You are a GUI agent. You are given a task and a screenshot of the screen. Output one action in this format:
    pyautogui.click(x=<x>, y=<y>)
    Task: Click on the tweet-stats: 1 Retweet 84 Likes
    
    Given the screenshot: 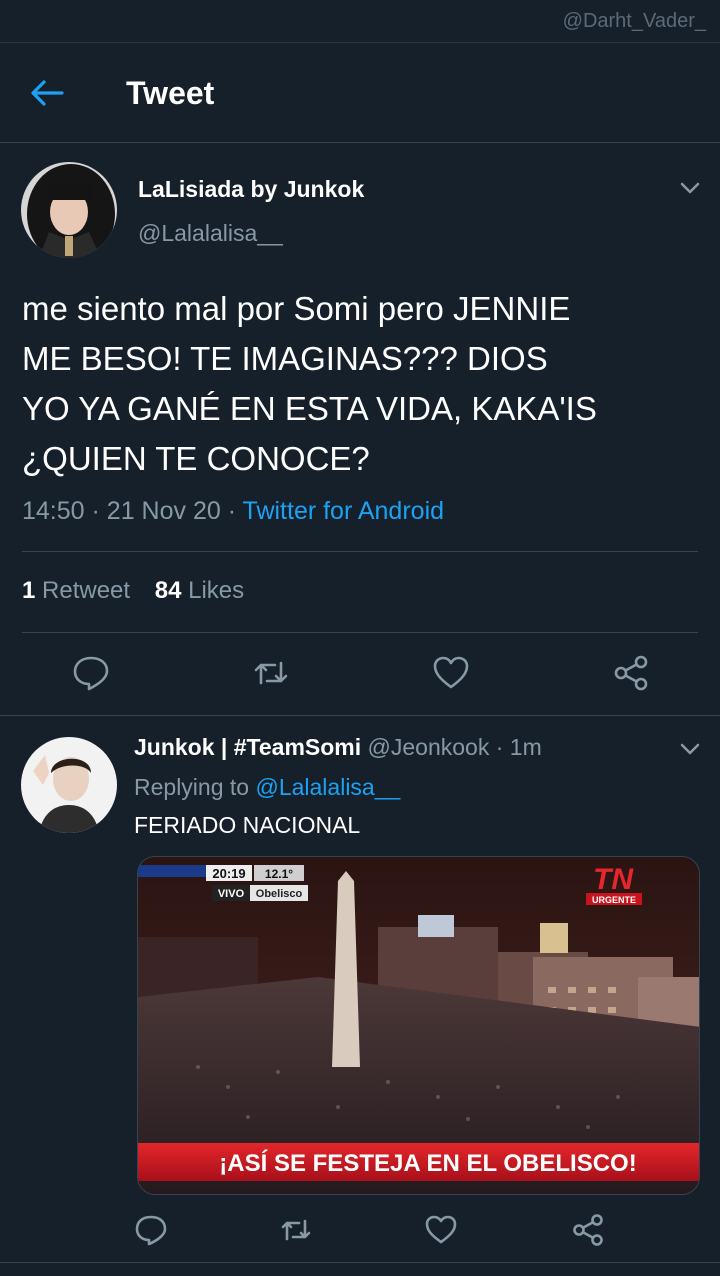 What is the action you would take?
    pyautogui.click(x=133, y=591)
    